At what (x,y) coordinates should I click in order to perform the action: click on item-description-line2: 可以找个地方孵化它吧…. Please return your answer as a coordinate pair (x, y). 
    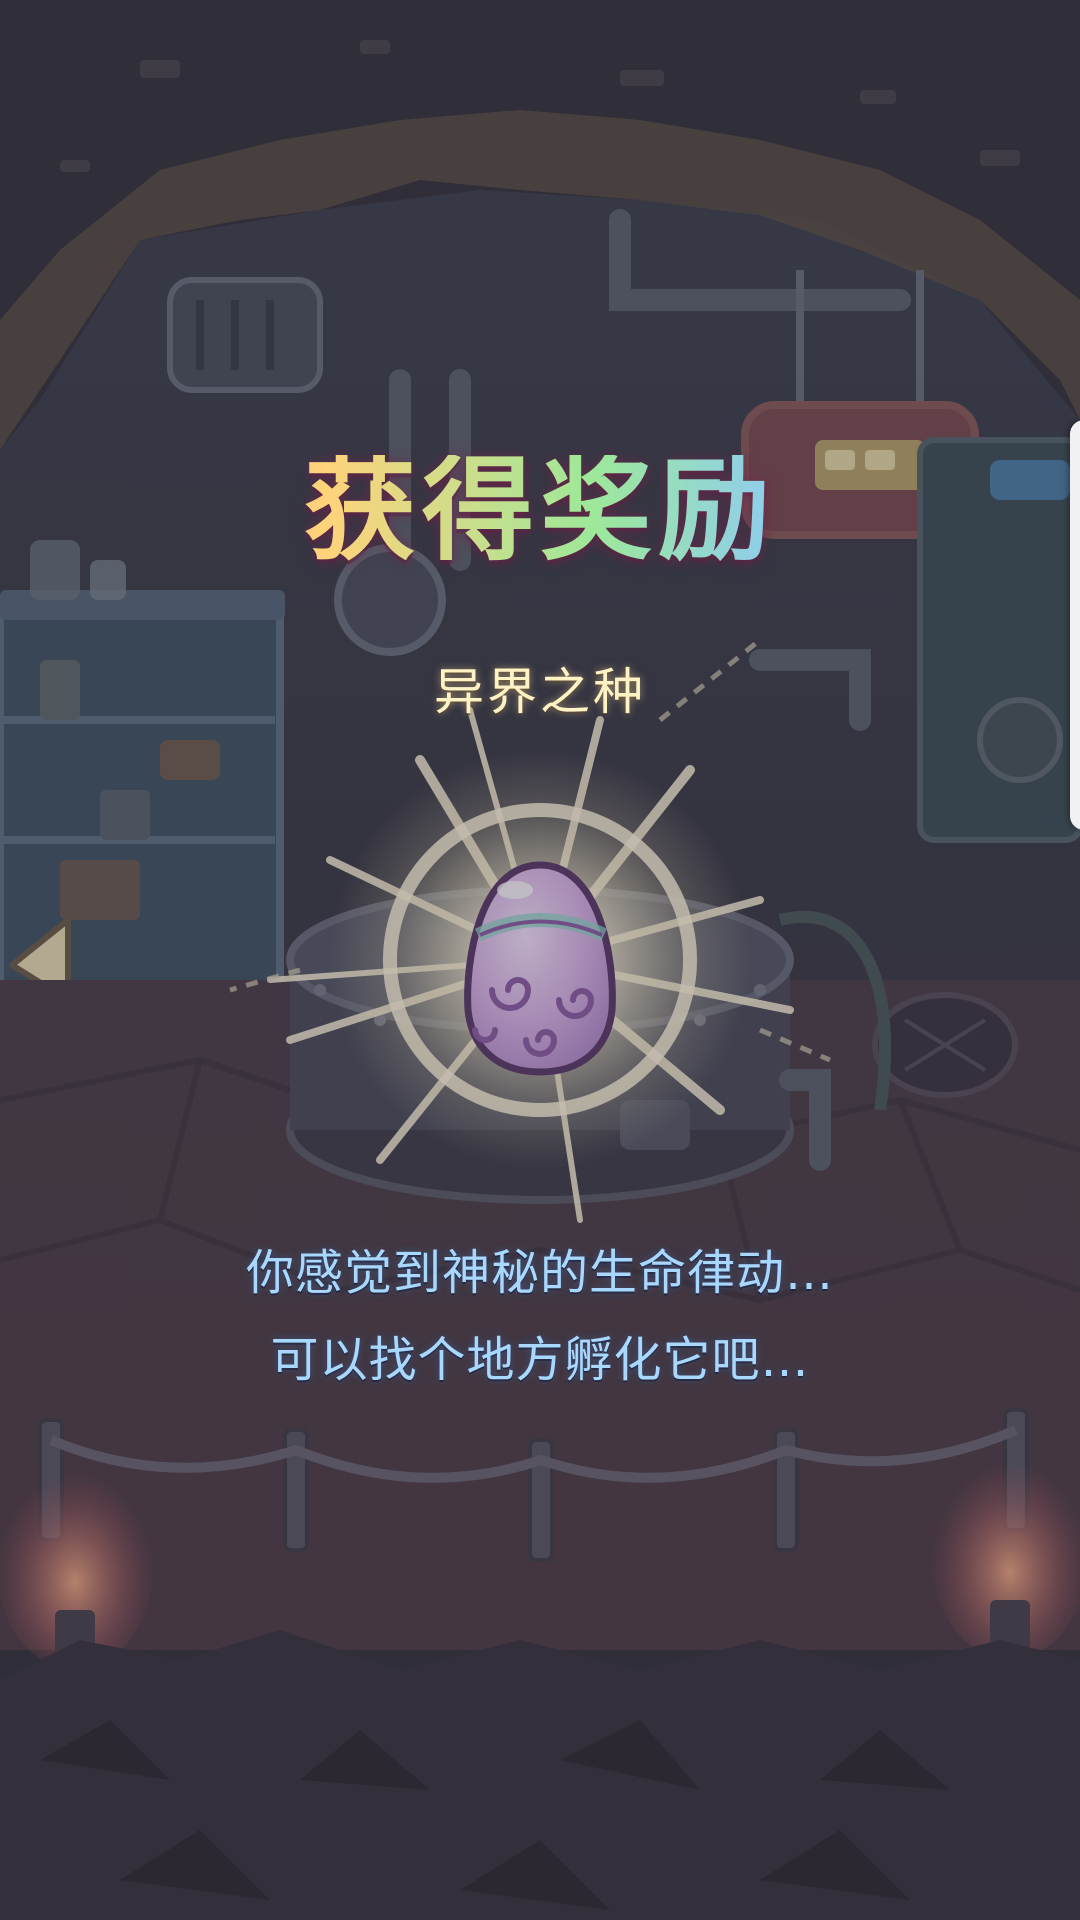
    Looking at the image, I should click on (540, 1360).